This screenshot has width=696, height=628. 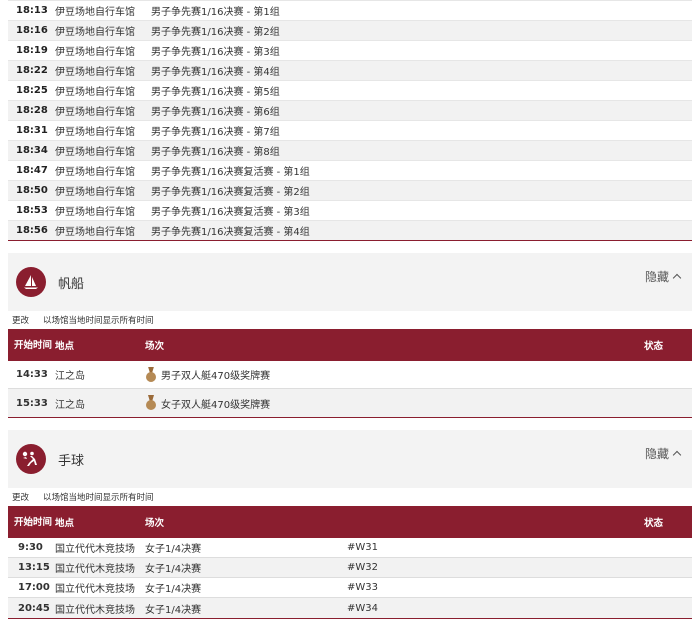 What do you see at coordinates (215, 152) in the screenshot?
I see `event-name: 男子争先赛1/16决赛 - 第8组` at bounding box center [215, 152].